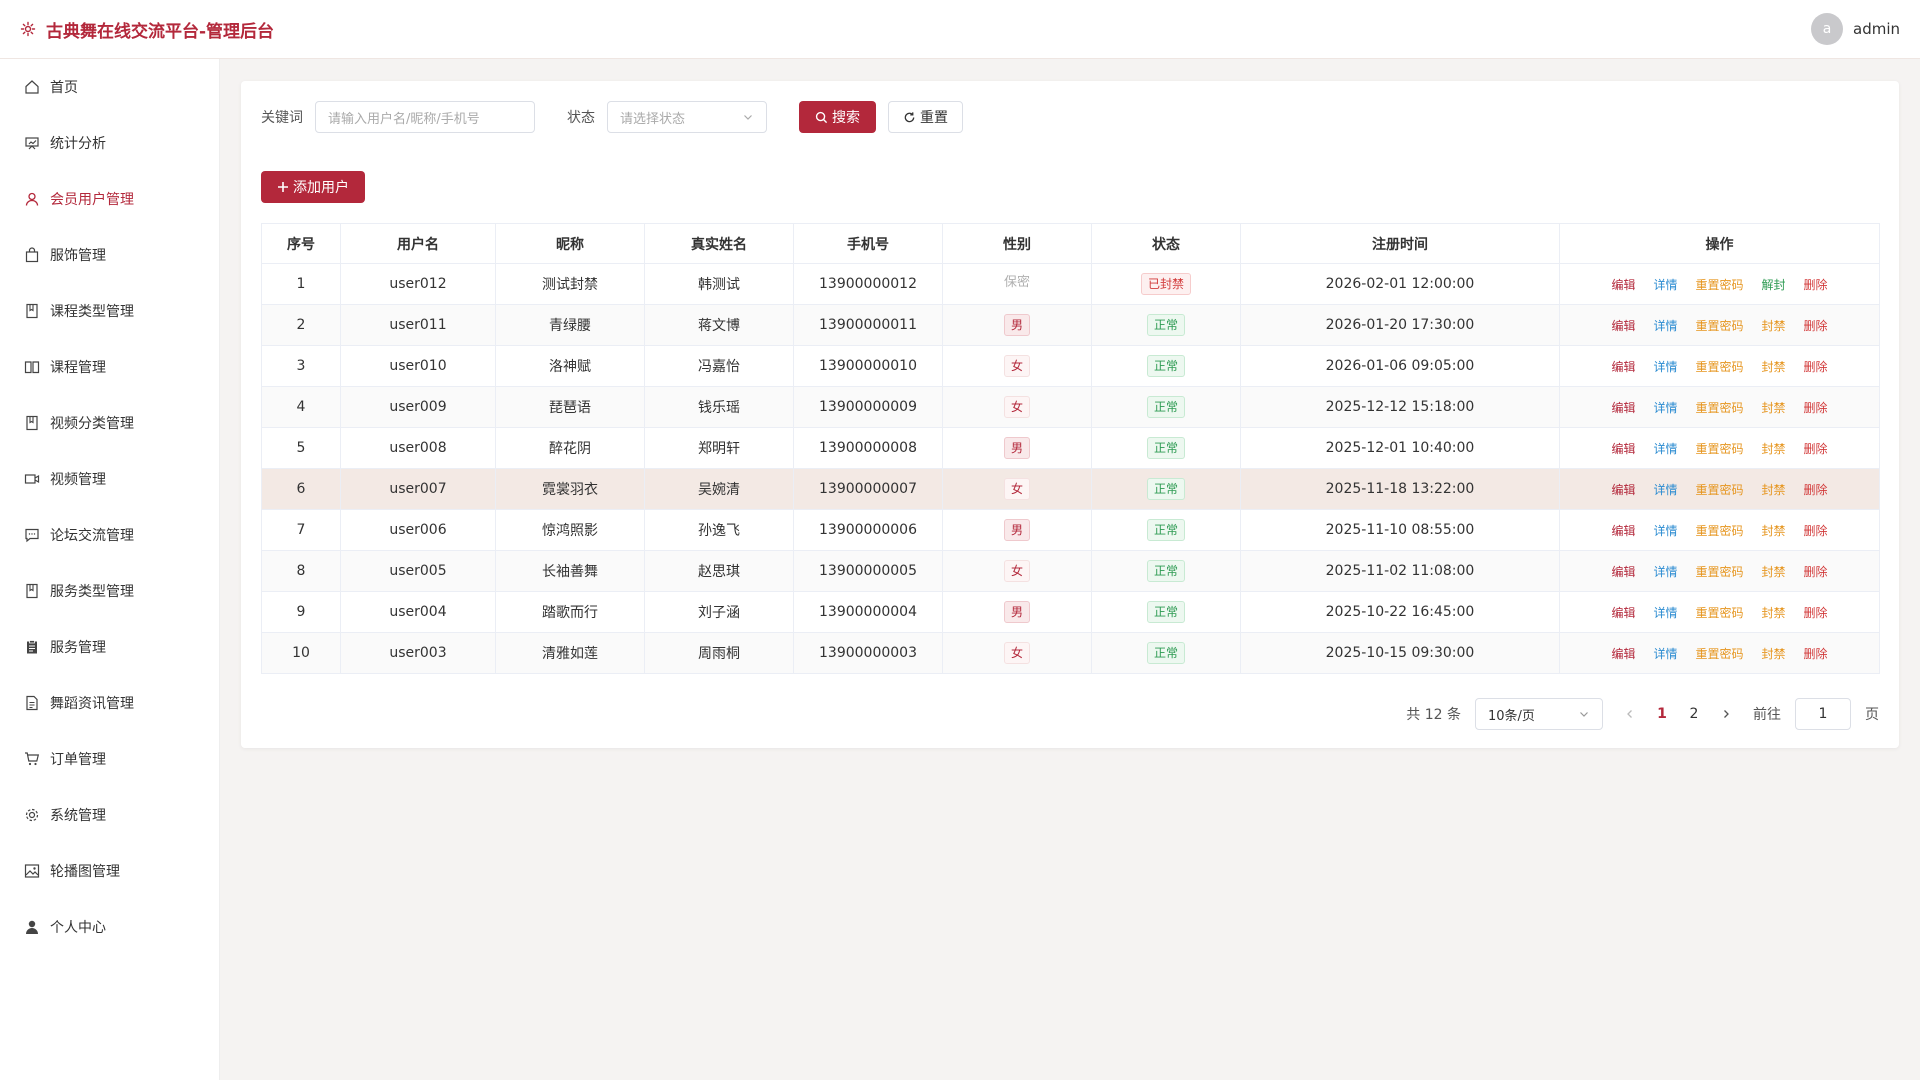  I want to click on brand: 古典舞在线交流平台-管理后台, so click(147, 29).